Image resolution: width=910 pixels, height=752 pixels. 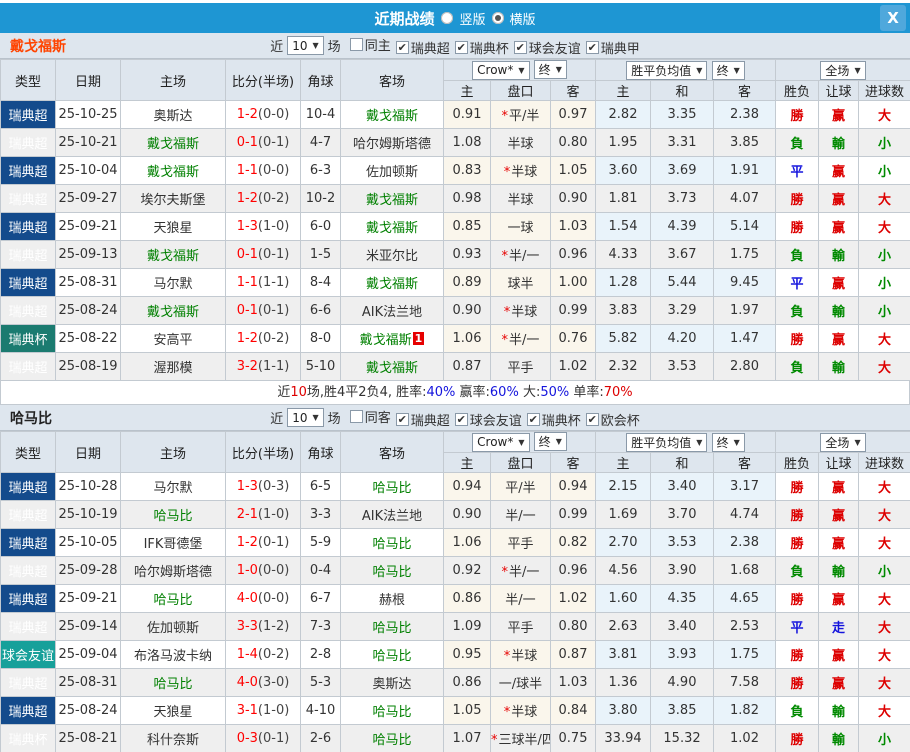 What do you see at coordinates (573, 170) in the screenshot?
I see `away-odds-cell: 1.05` at bounding box center [573, 170].